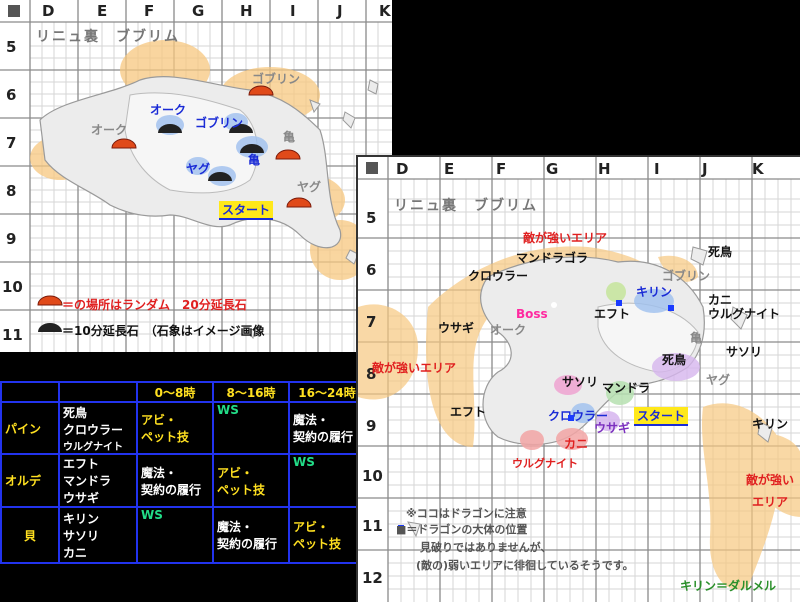 Image resolution: width=800 pixels, height=602 pixels. Describe the element at coordinates (456, 328) in the screenshot. I see `right-label-usagi: ウサギ` at that location.